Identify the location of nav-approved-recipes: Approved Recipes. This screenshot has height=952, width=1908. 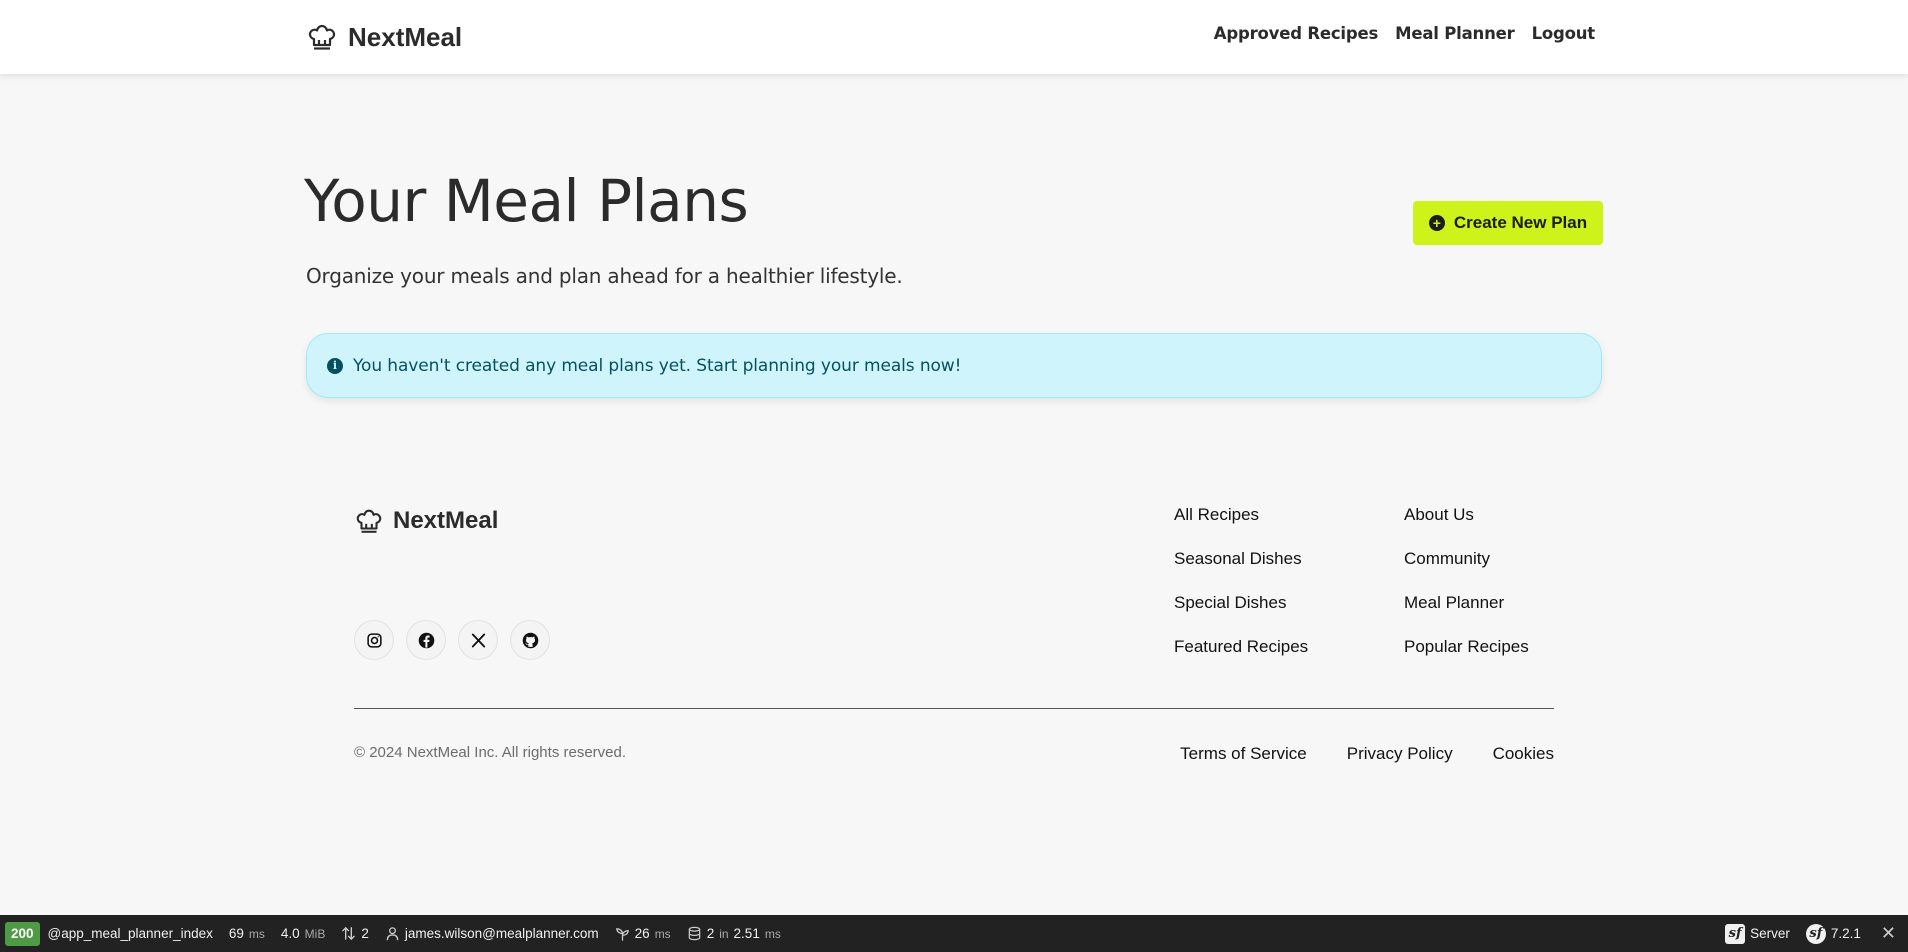
(1296, 33).